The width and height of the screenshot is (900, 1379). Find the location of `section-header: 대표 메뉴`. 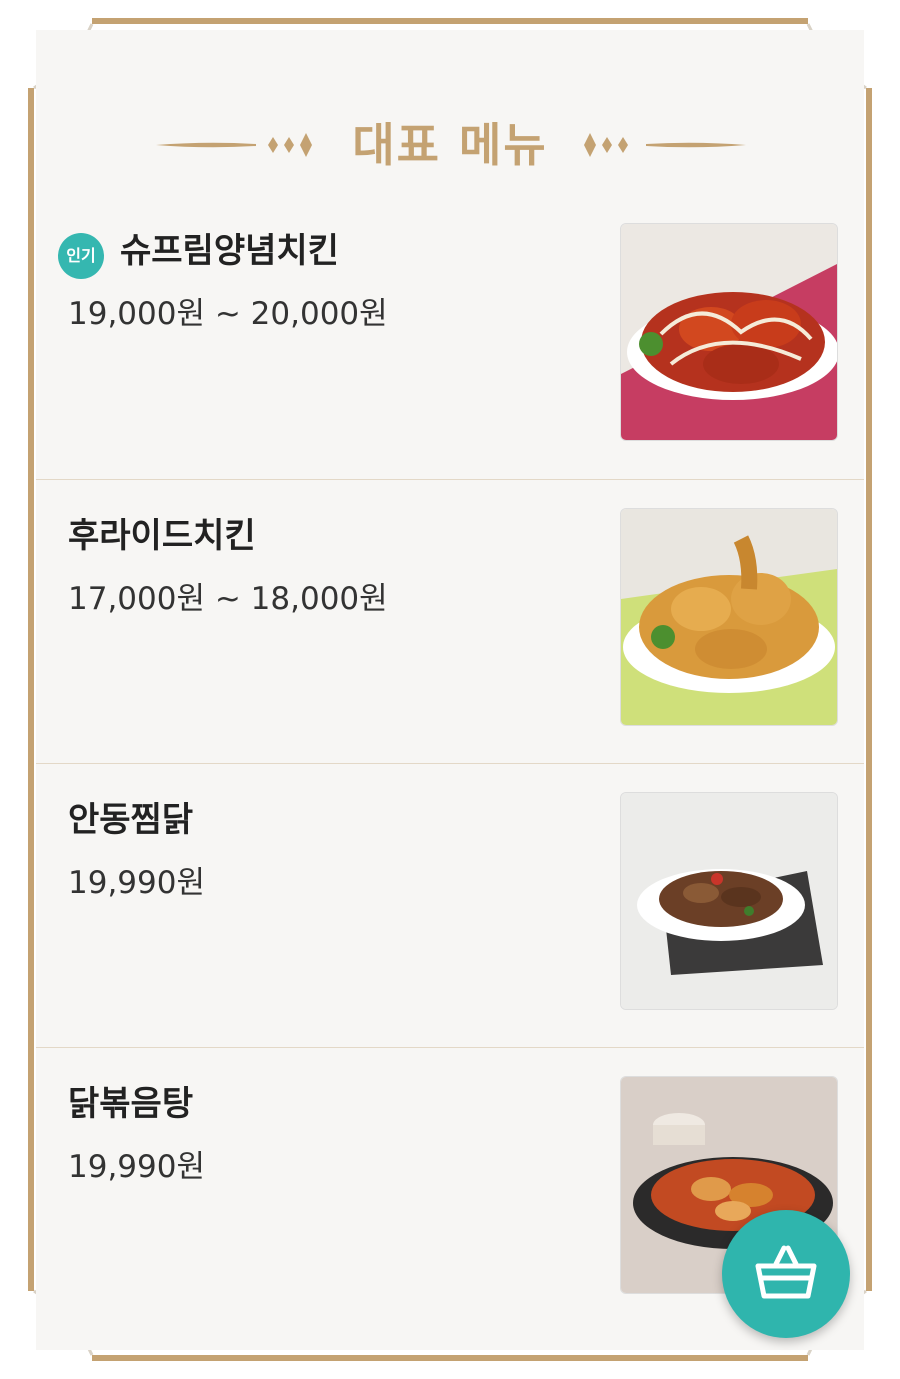

section-header: 대표 메뉴 is located at coordinates (450, 145).